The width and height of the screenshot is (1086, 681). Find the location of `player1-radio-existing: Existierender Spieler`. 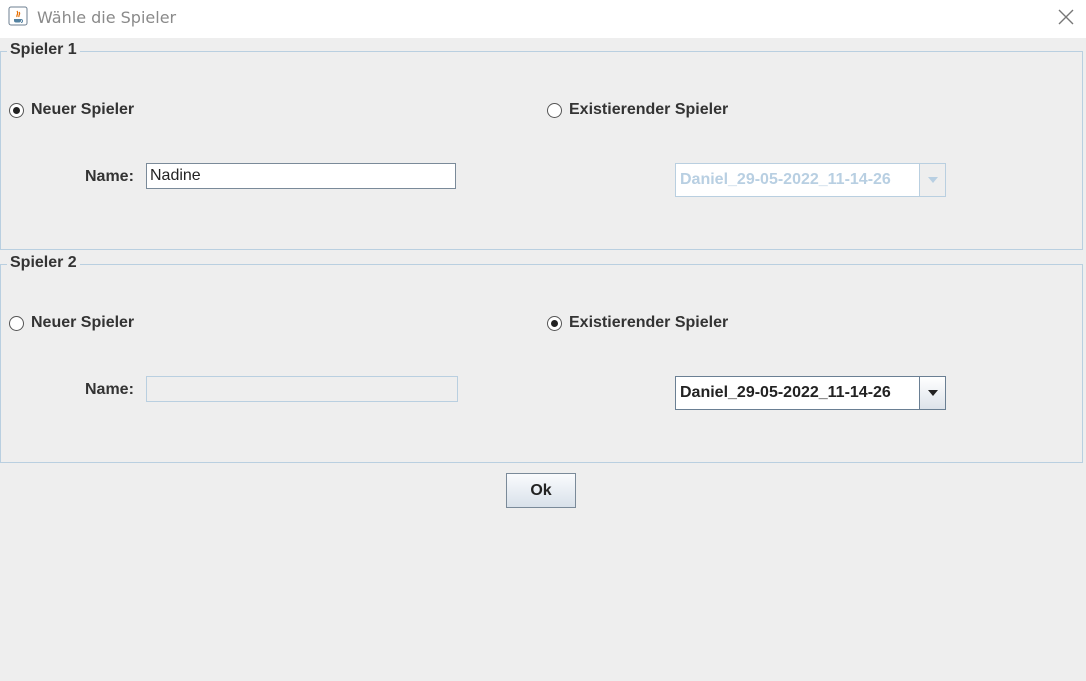

player1-radio-existing: Existierender Spieler is located at coordinates (637, 110).